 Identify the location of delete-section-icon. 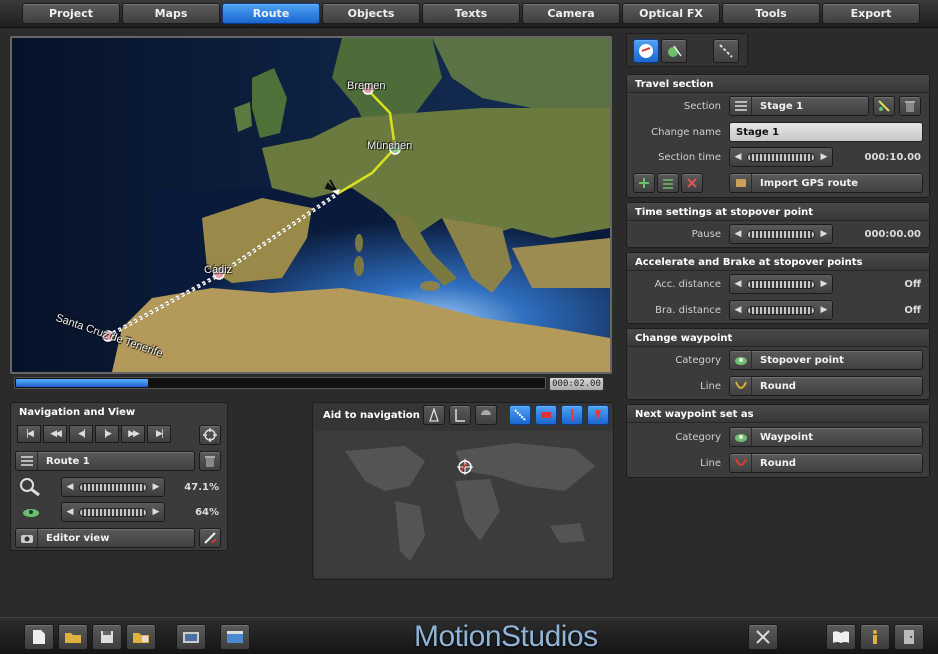
(910, 106).